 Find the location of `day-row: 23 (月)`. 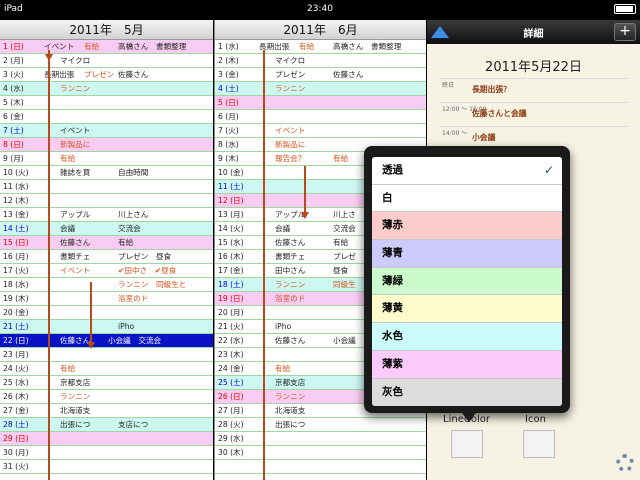

day-row: 23 (月) is located at coordinates (106, 355).